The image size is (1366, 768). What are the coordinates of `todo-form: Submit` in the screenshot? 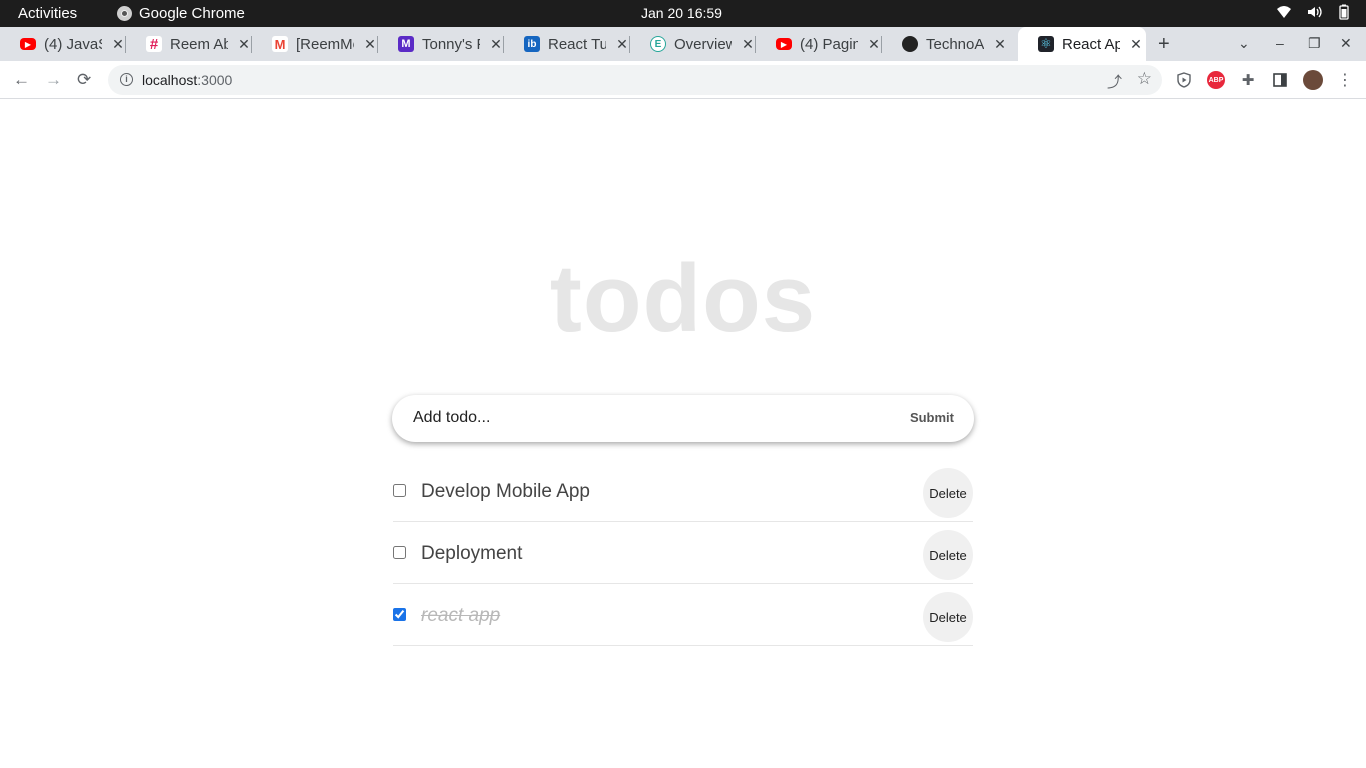 It's located at (683, 418).